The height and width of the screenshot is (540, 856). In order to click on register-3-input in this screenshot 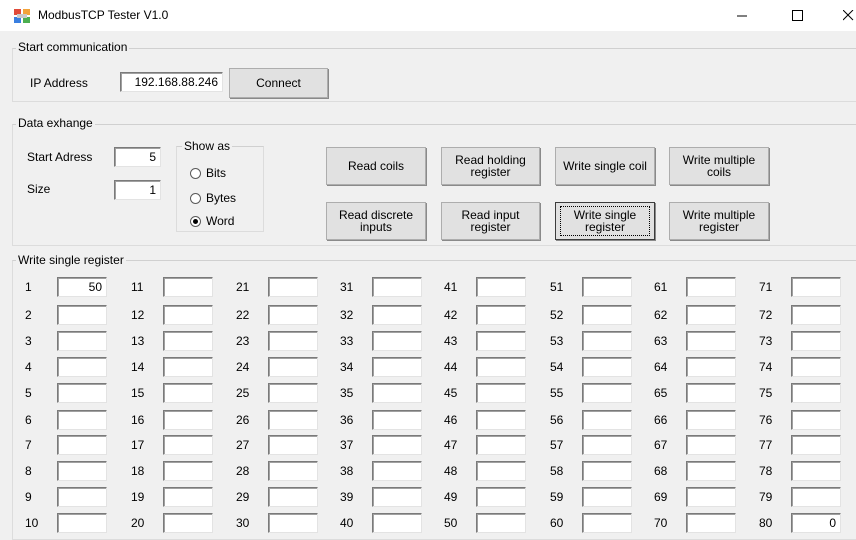, I will do `click(82, 341)`.